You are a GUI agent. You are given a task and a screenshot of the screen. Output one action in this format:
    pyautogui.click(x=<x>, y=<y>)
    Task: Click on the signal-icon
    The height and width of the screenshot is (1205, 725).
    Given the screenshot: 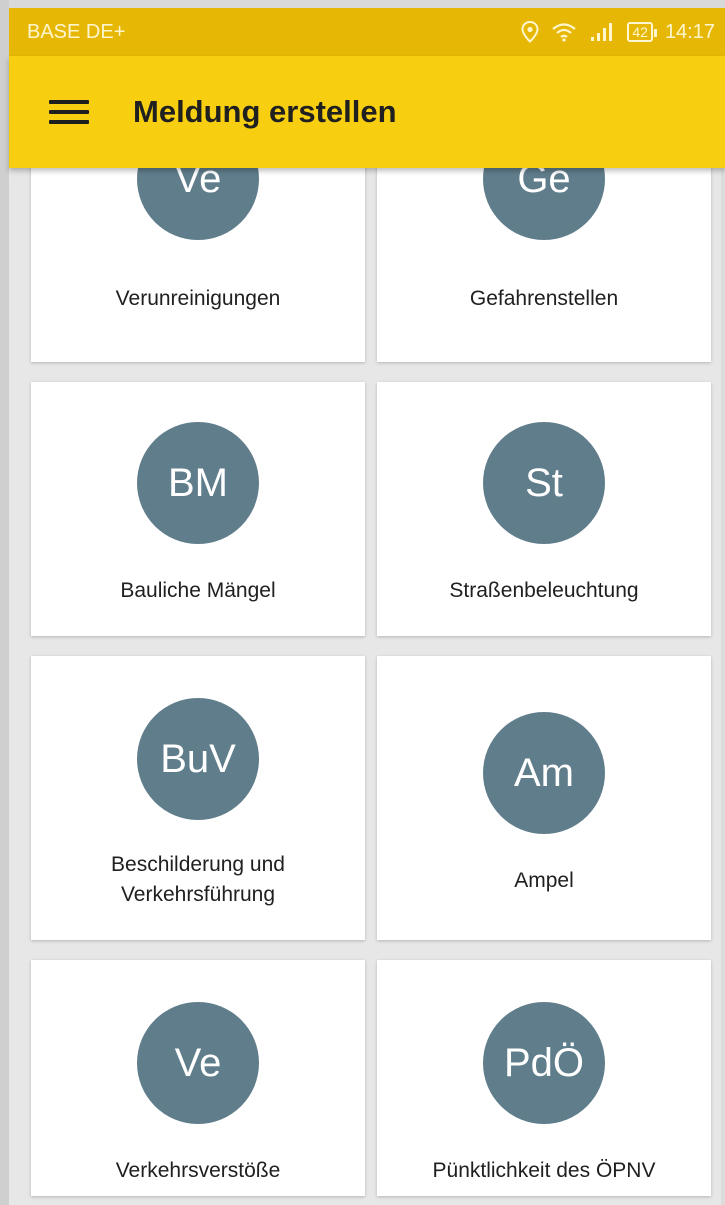 What is the action you would take?
    pyautogui.click(x=602, y=32)
    